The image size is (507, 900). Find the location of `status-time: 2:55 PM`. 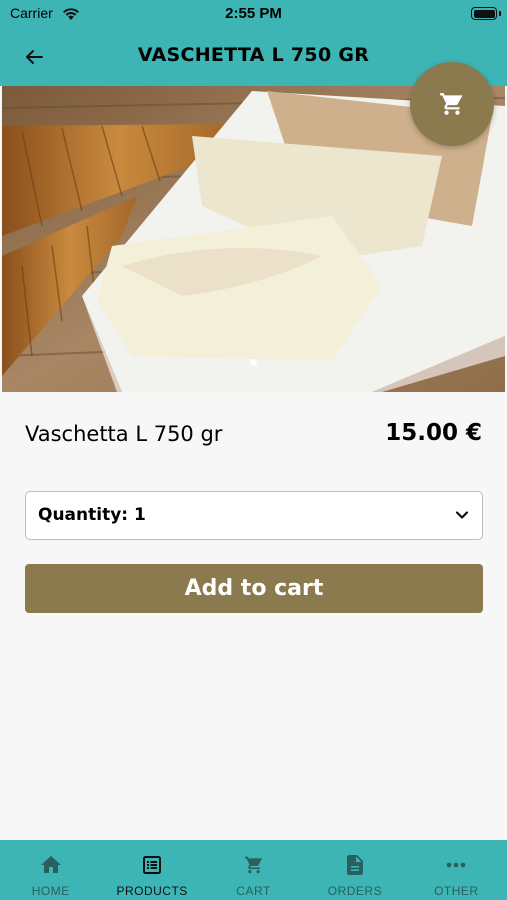

status-time: 2:55 PM is located at coordinates (253, 13).